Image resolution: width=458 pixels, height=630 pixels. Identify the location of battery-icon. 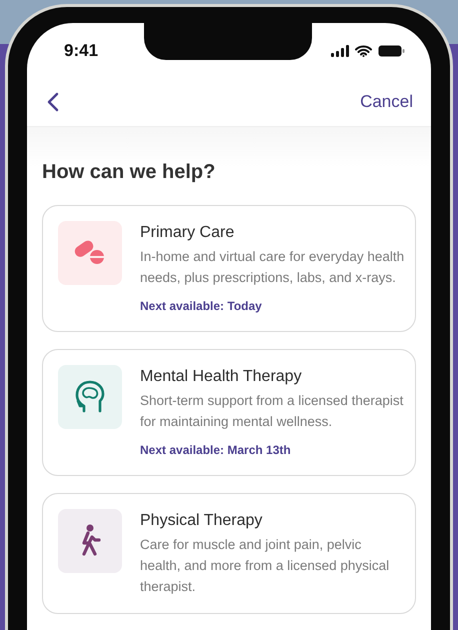
(391, 51).